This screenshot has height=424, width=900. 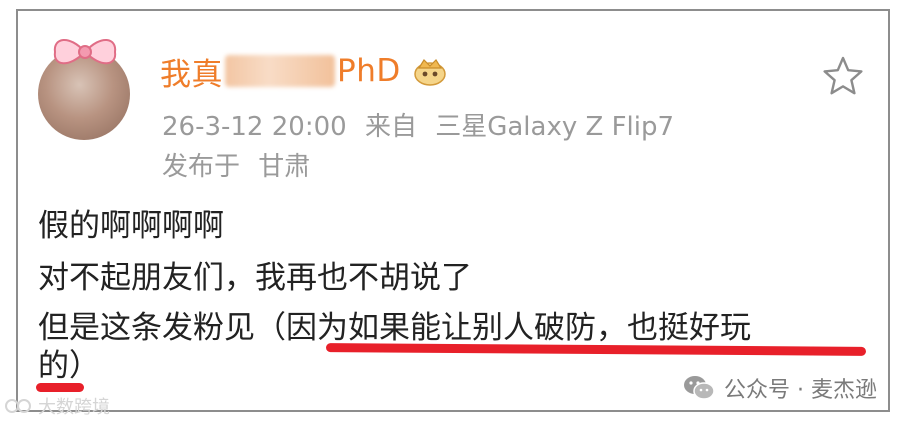 What do you see at coordinates (843, 76) in the screenshot?
I see `star-icon` at bounding box center [843, 76].